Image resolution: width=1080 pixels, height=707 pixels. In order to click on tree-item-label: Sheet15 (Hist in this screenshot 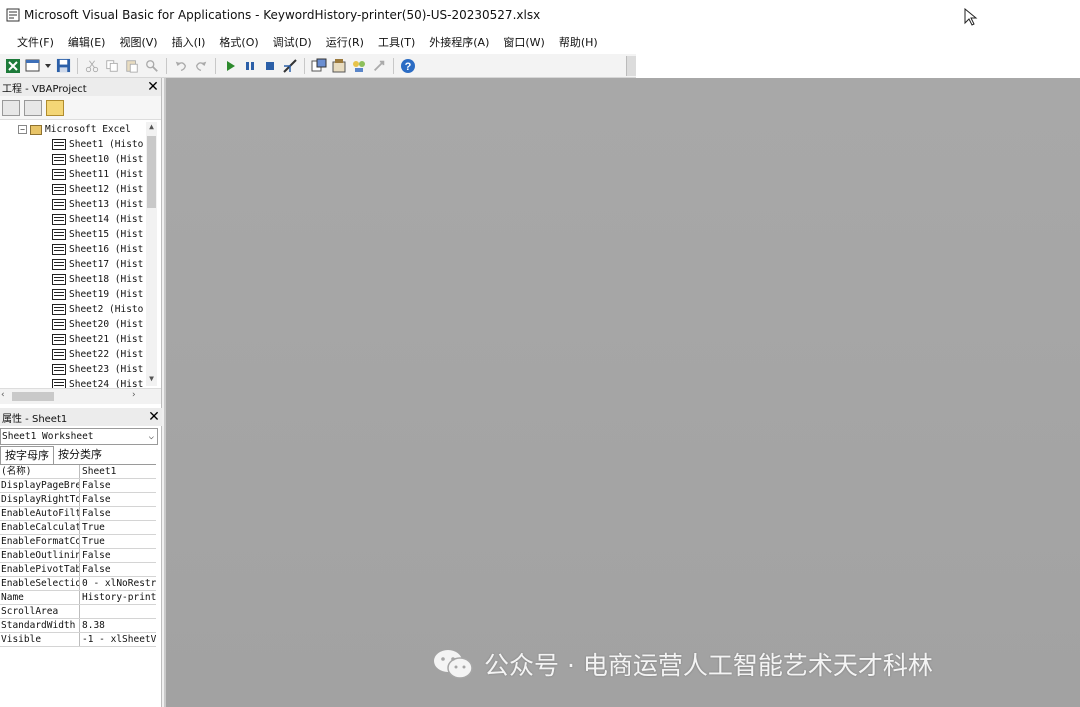, I will do `click(106, 234)`.